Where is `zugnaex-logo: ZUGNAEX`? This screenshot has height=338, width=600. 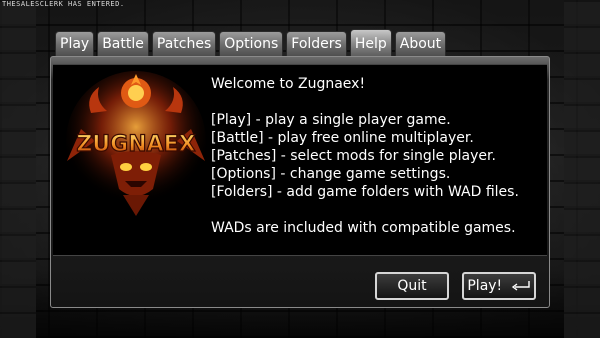 zugnaex-logo: ZUGNAEX is located at coordinates (136, 143).